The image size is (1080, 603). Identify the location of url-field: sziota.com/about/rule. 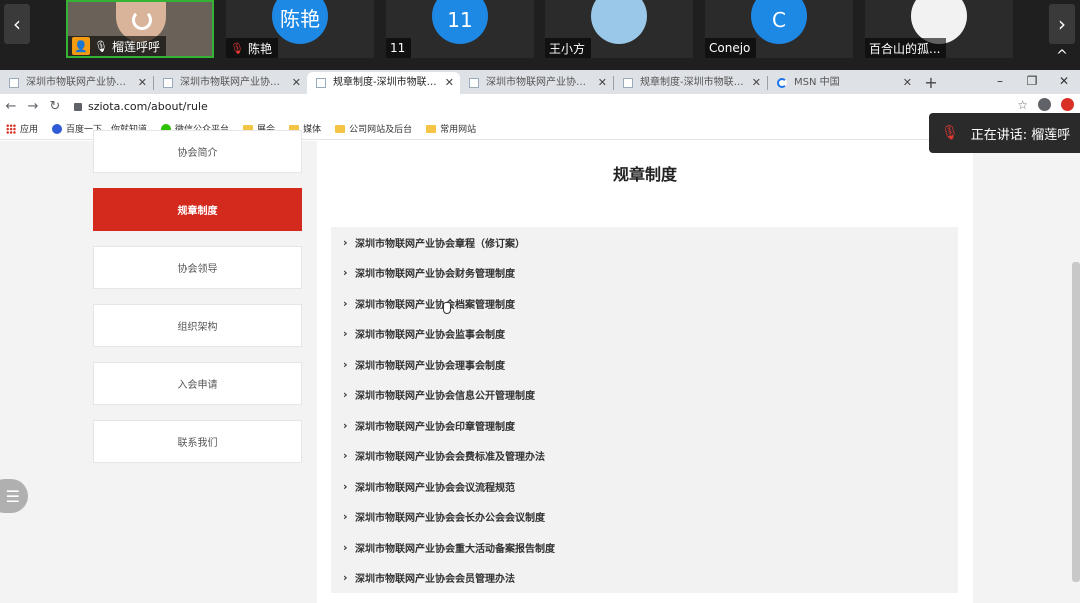
(141, 106).